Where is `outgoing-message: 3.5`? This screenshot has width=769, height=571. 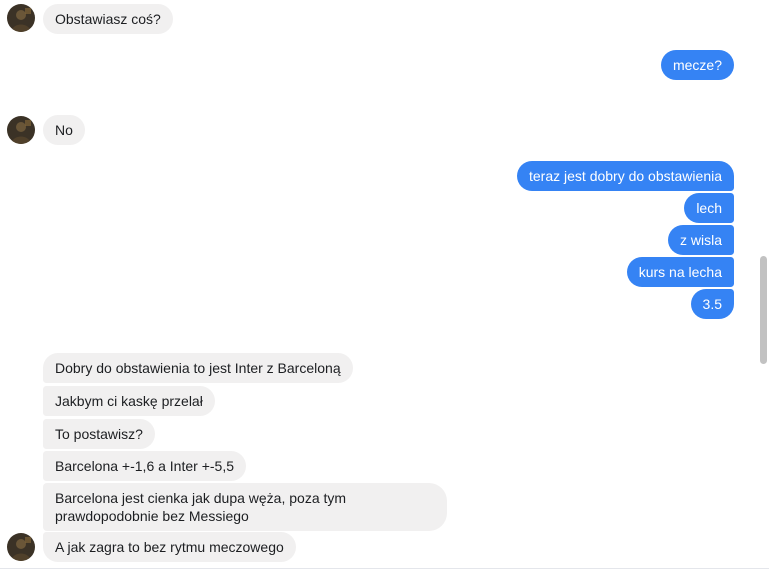
outgoing-message: 3.5 is located at coordinates (712, 304).